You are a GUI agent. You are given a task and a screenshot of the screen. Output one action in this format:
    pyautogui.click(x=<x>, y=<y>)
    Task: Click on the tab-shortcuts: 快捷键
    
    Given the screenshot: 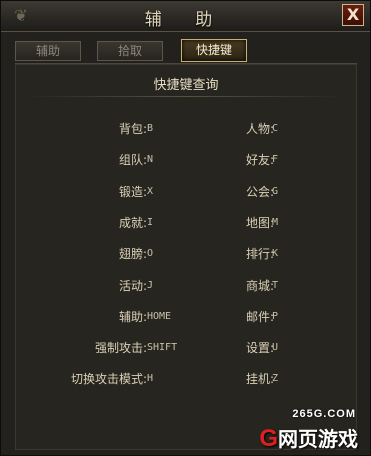 What is the action you would take?
    pyautogui.click(x=214, y=50)
    